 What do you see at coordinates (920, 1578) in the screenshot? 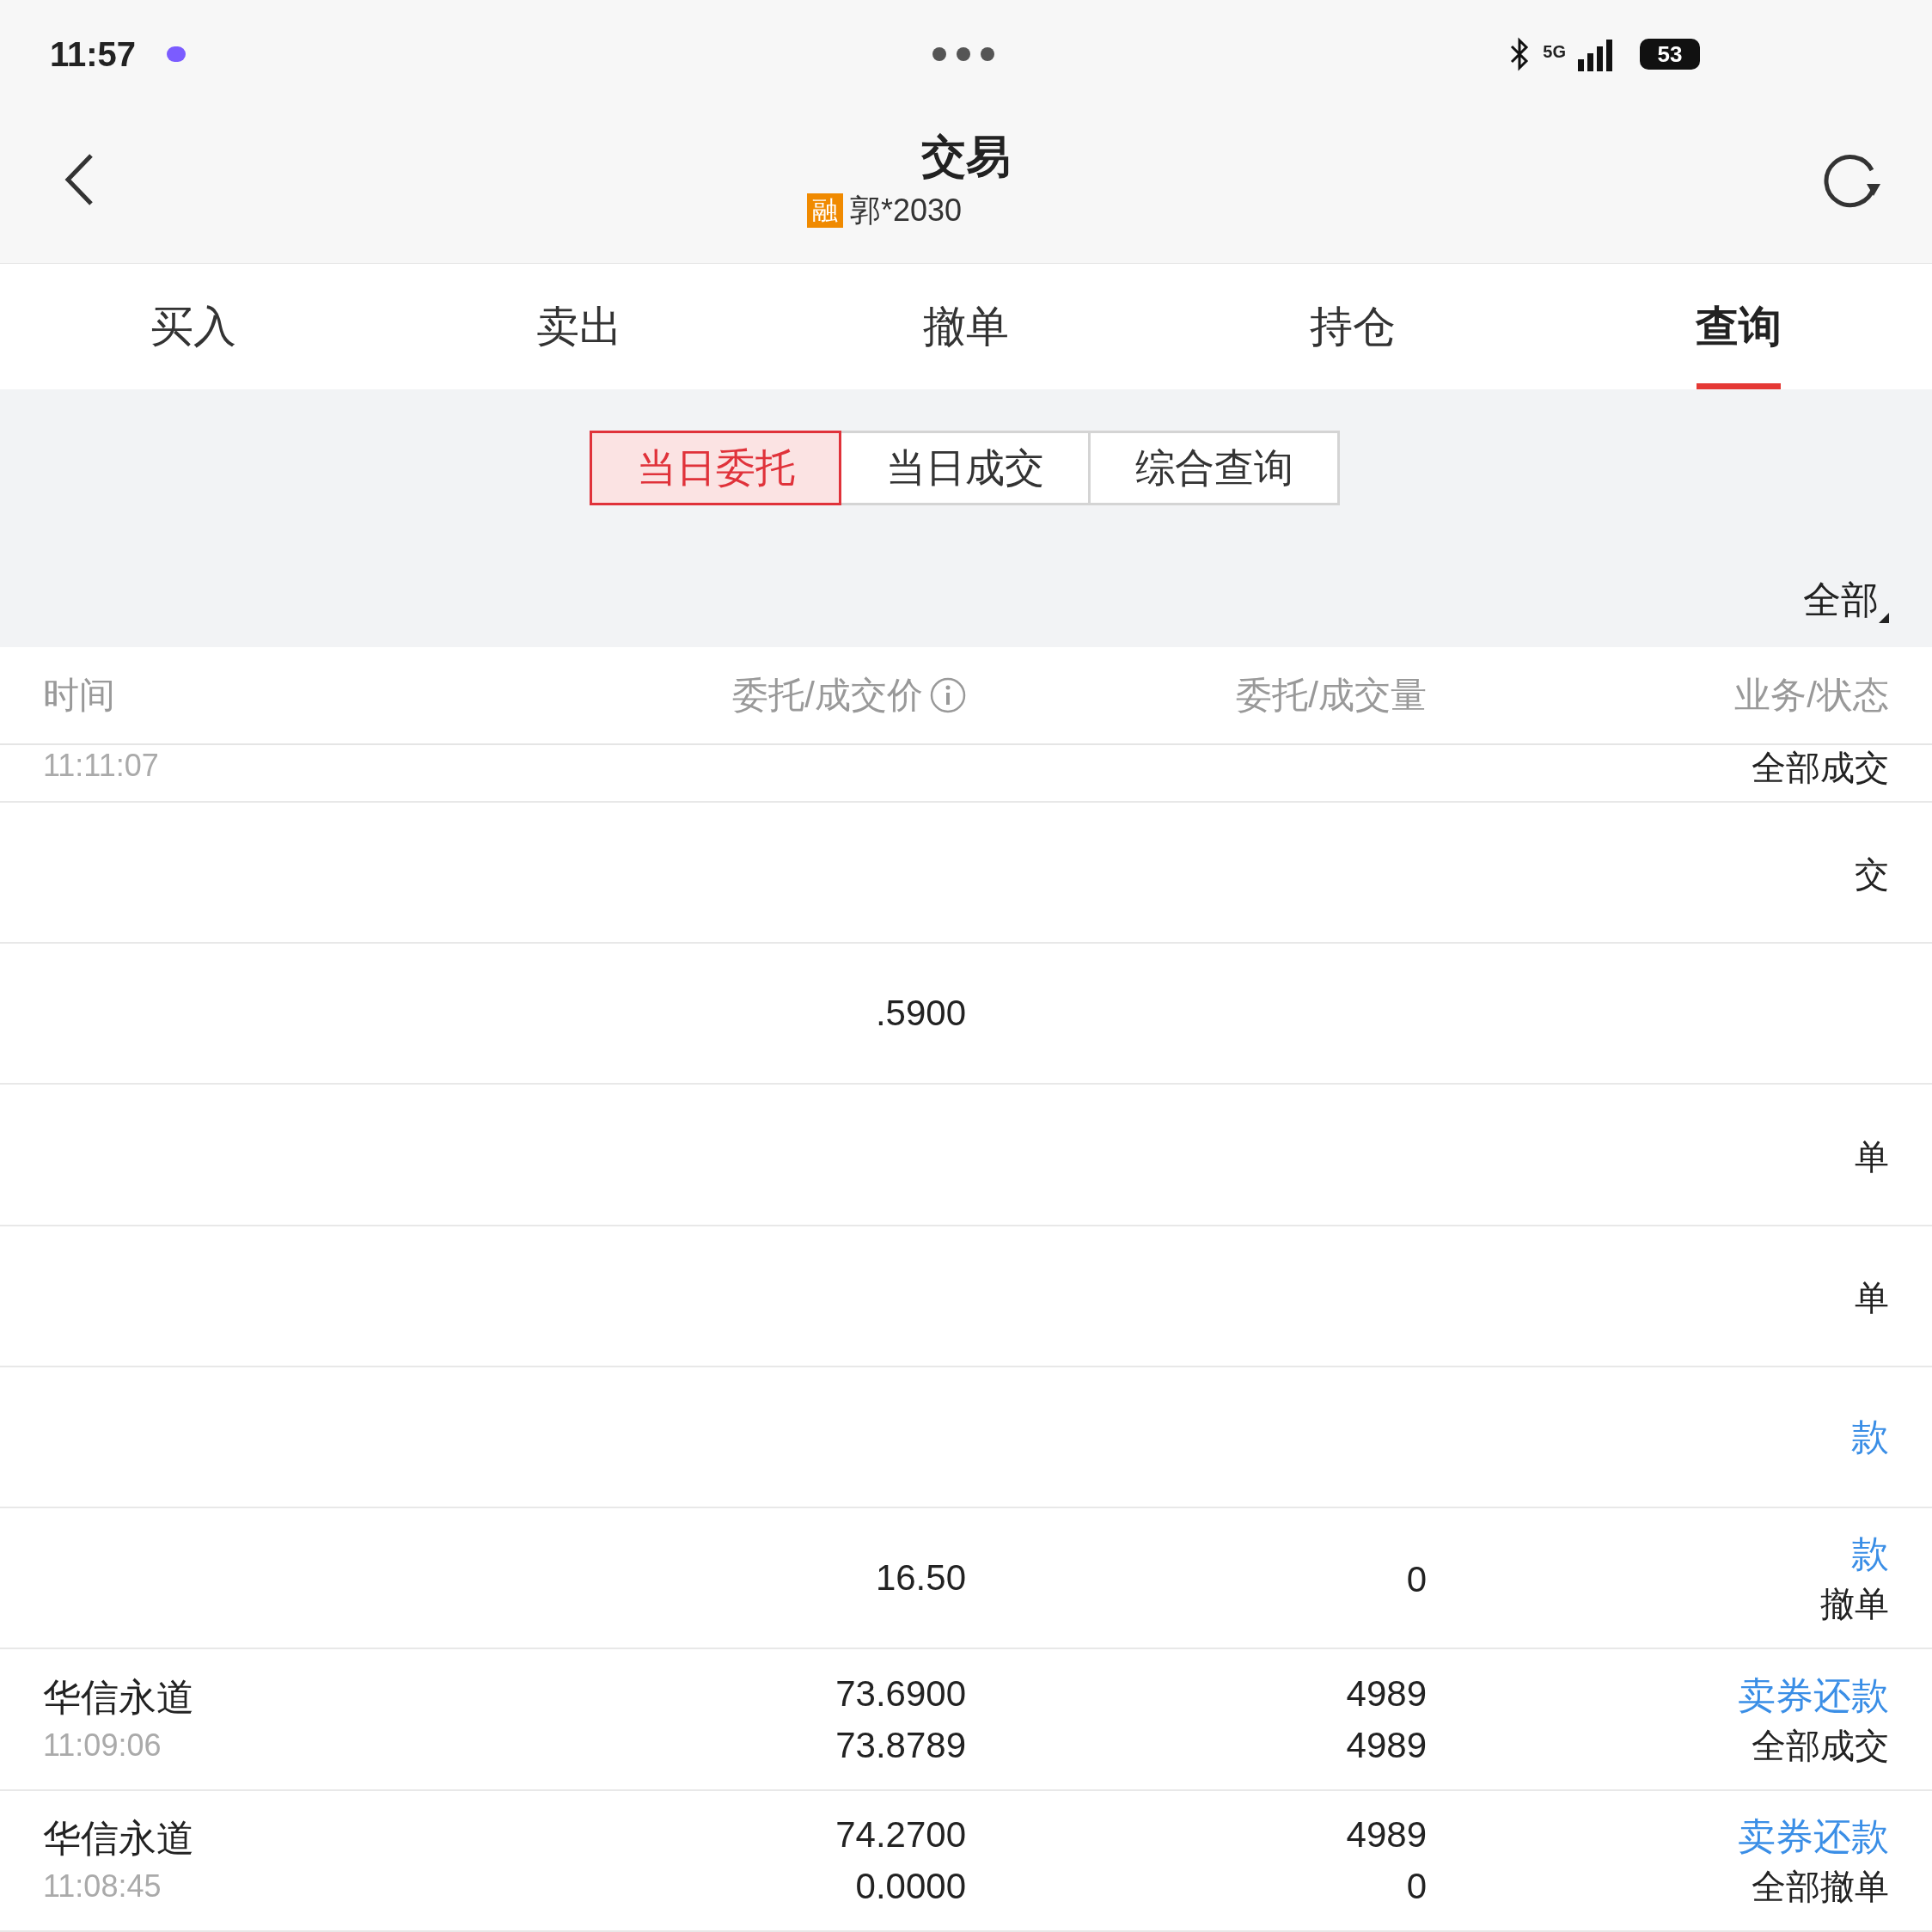
I see `order-price: 16.50` at bounding box center [920, 1578].